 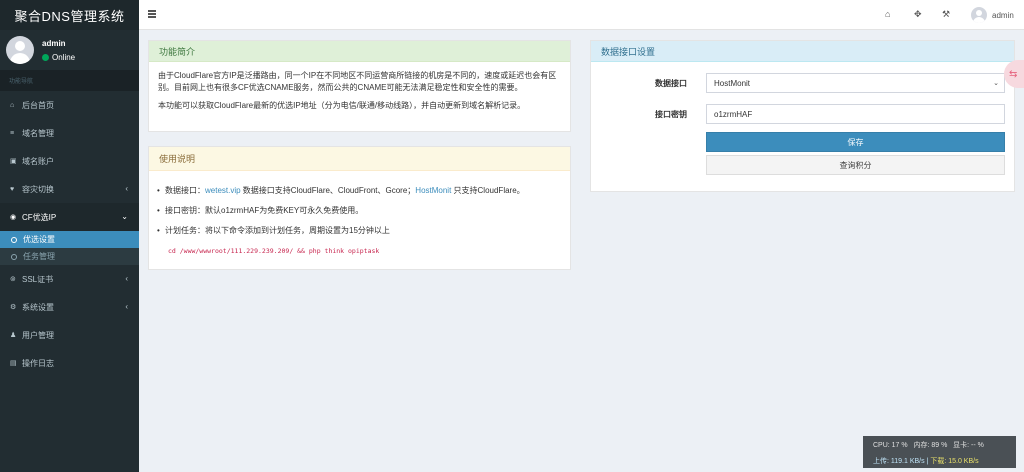 What do you see at coordinates (69, 105) in the screenshot?
I see `sidebar-item-dashboard: ⌂ 后台首页` at bounding box center [69, 105].